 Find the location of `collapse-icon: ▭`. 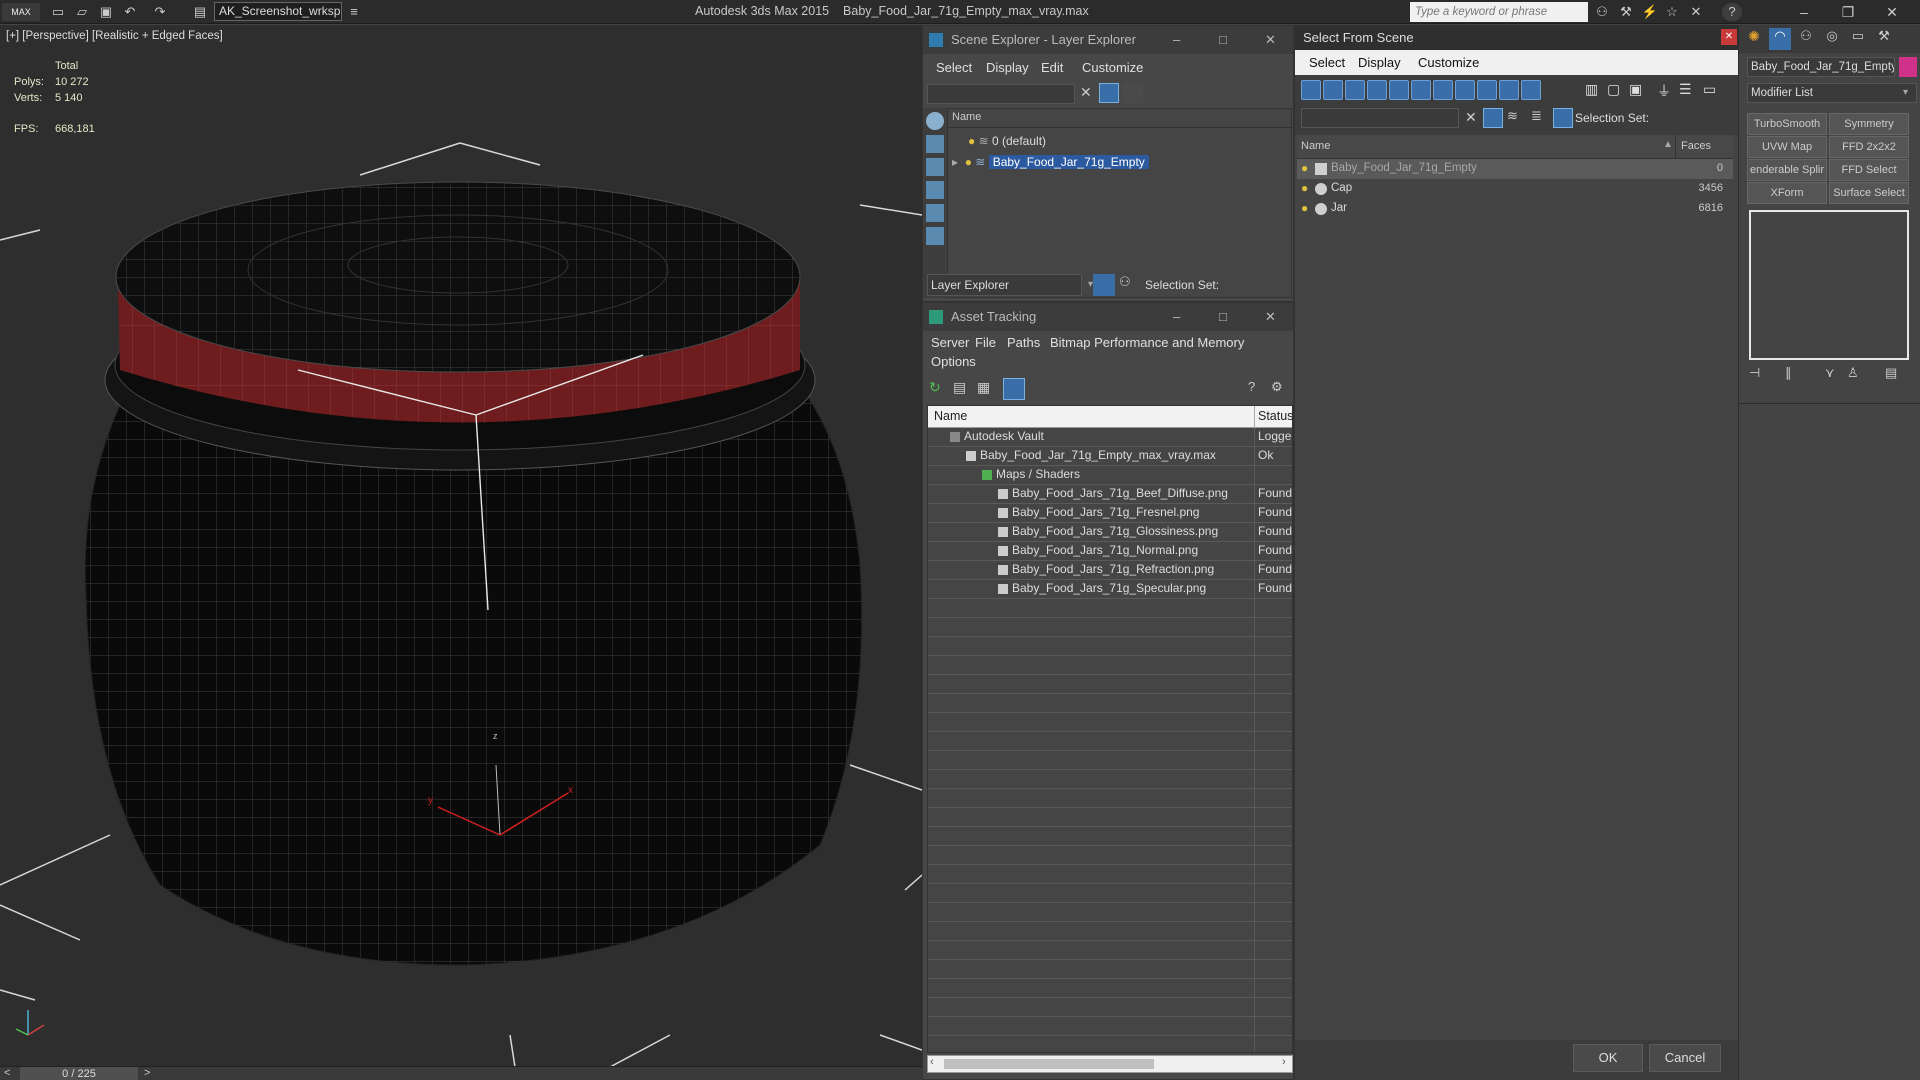

collapse-icon: ▭ is located at coordinates (1709, 89).